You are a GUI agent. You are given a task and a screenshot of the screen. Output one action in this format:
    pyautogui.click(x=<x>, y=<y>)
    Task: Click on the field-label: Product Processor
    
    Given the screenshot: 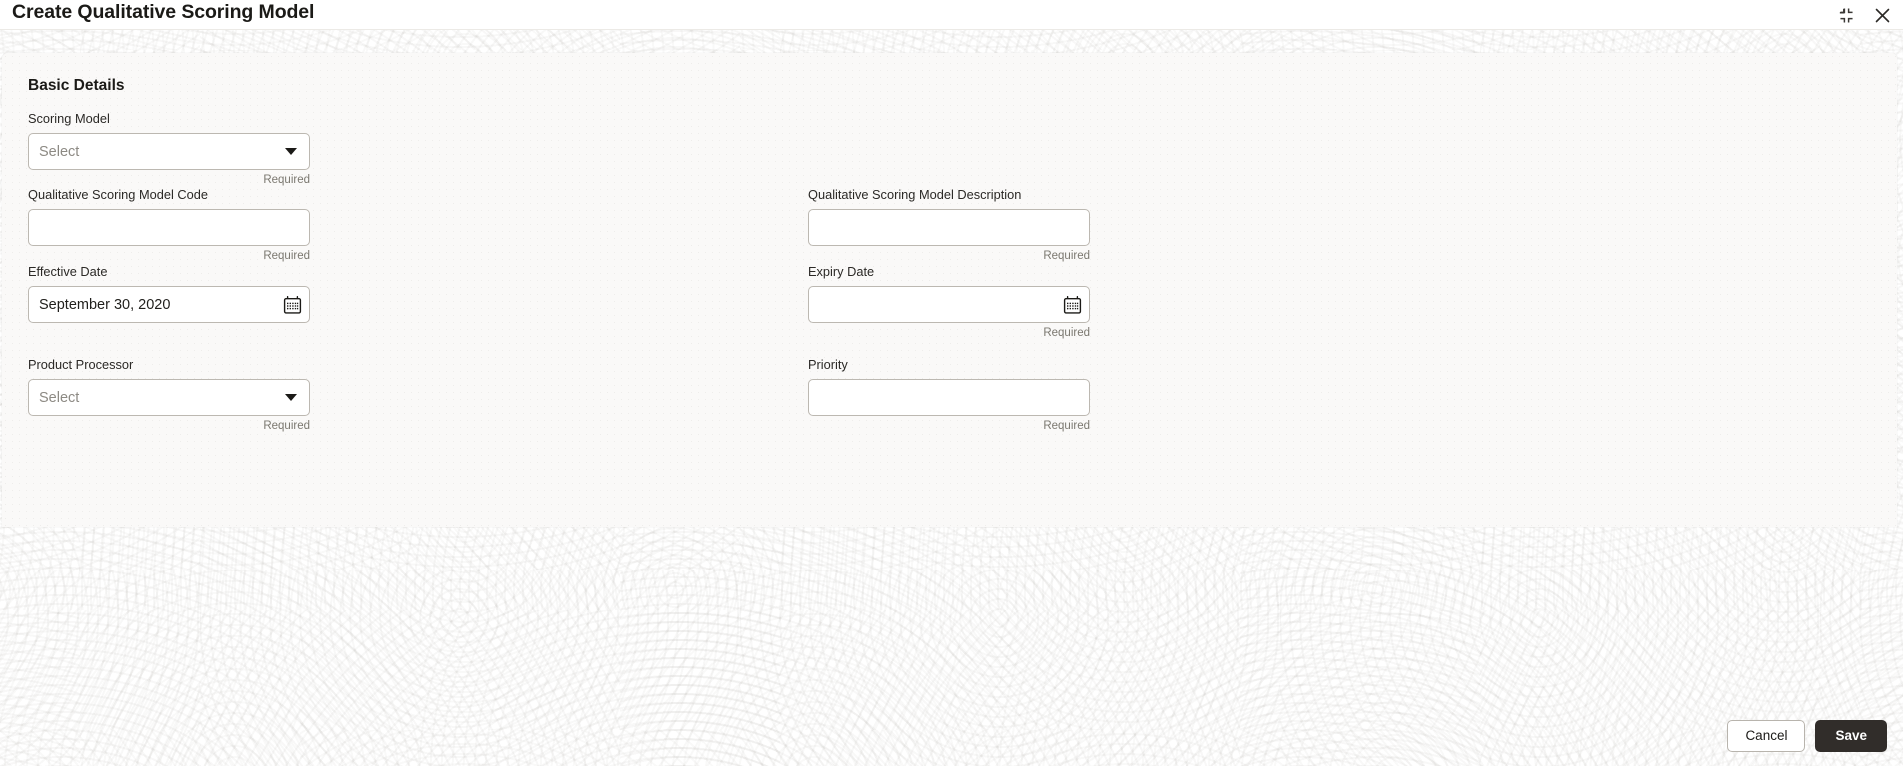 What is the action you would take?
    pyautogui.click(x=81, y=364)
    